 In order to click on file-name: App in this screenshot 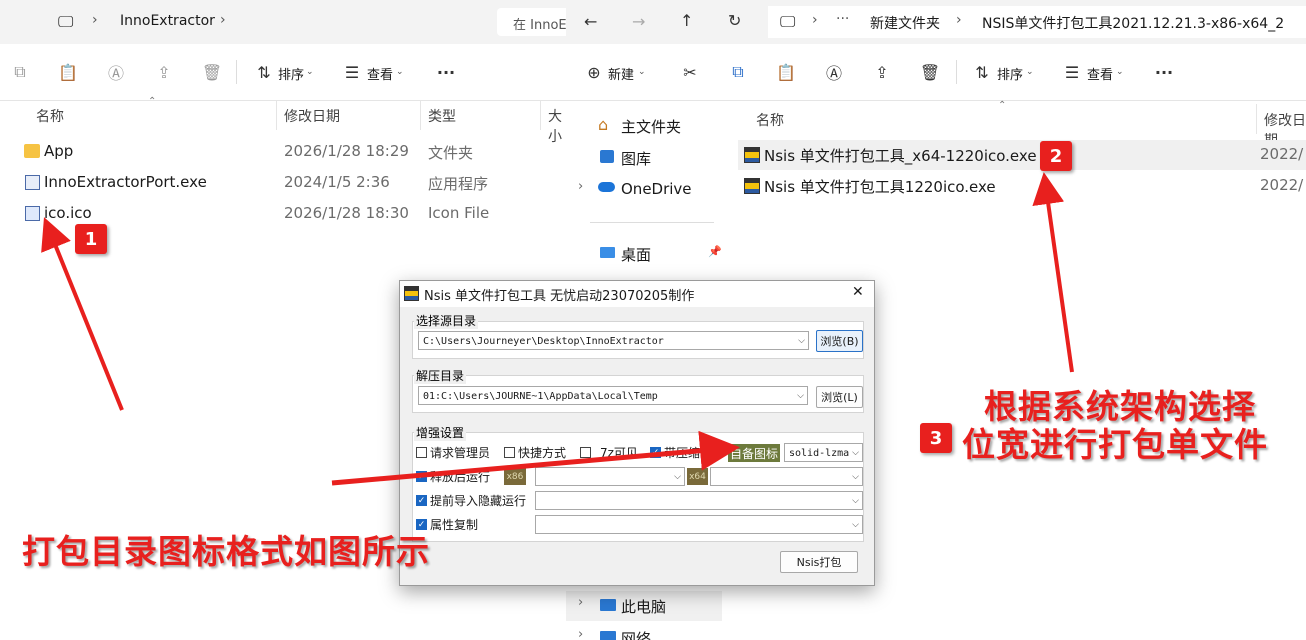, I will do `click(59, 151)`.